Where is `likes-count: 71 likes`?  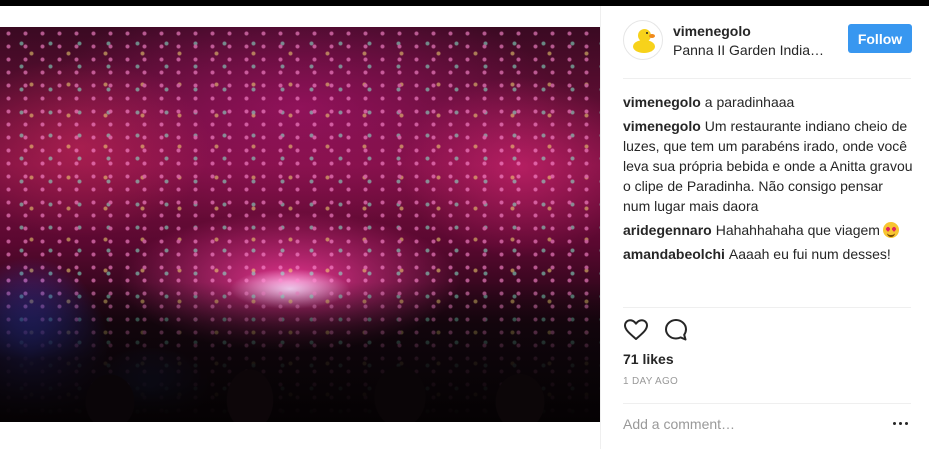 likes-count: 71 likes is located at coordinates (648, 359).